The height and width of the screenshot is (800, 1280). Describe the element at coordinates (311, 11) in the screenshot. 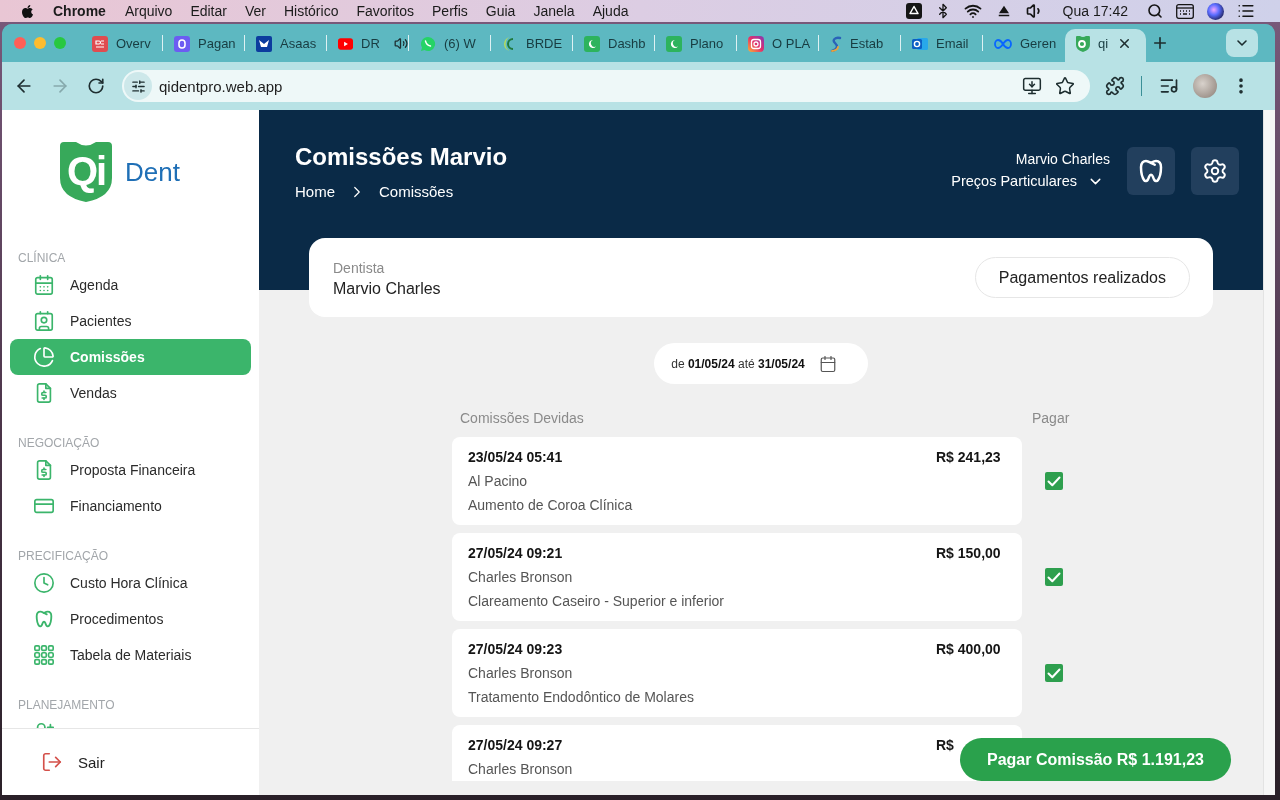

I see `menu-item: Histórico` at that location.